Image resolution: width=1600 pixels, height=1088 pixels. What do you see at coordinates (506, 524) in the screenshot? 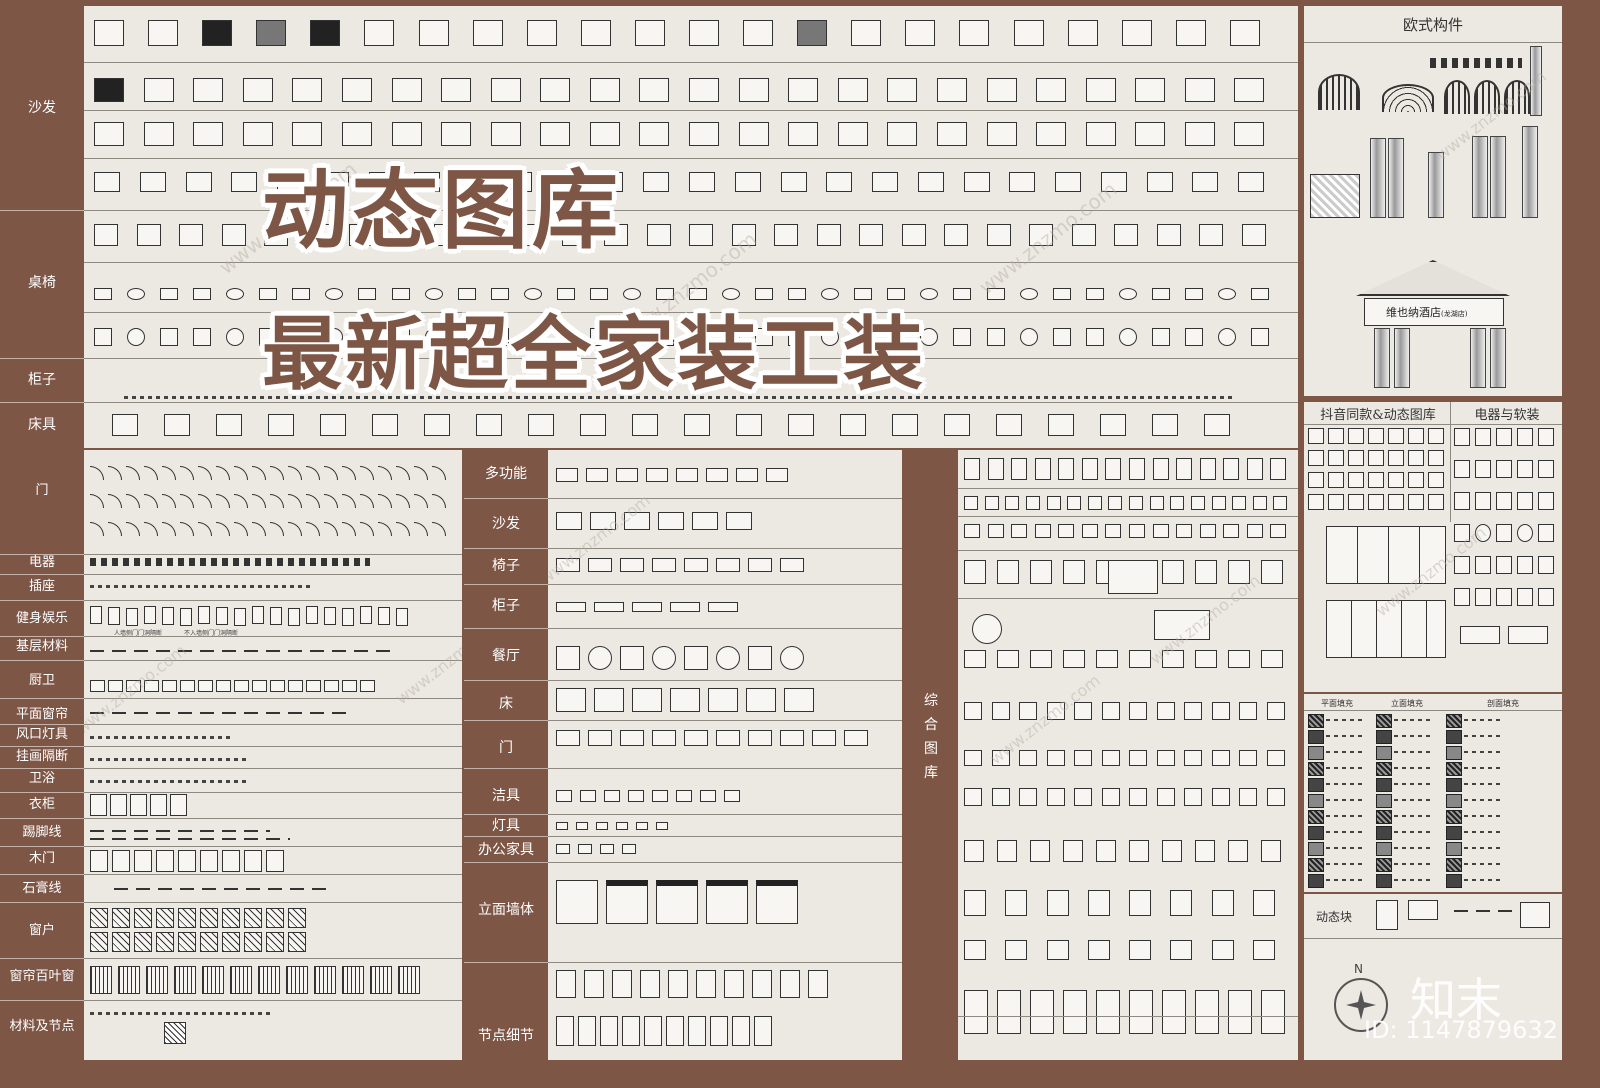
I see `middle-label: 沙发` at bounding box center [506, 524].